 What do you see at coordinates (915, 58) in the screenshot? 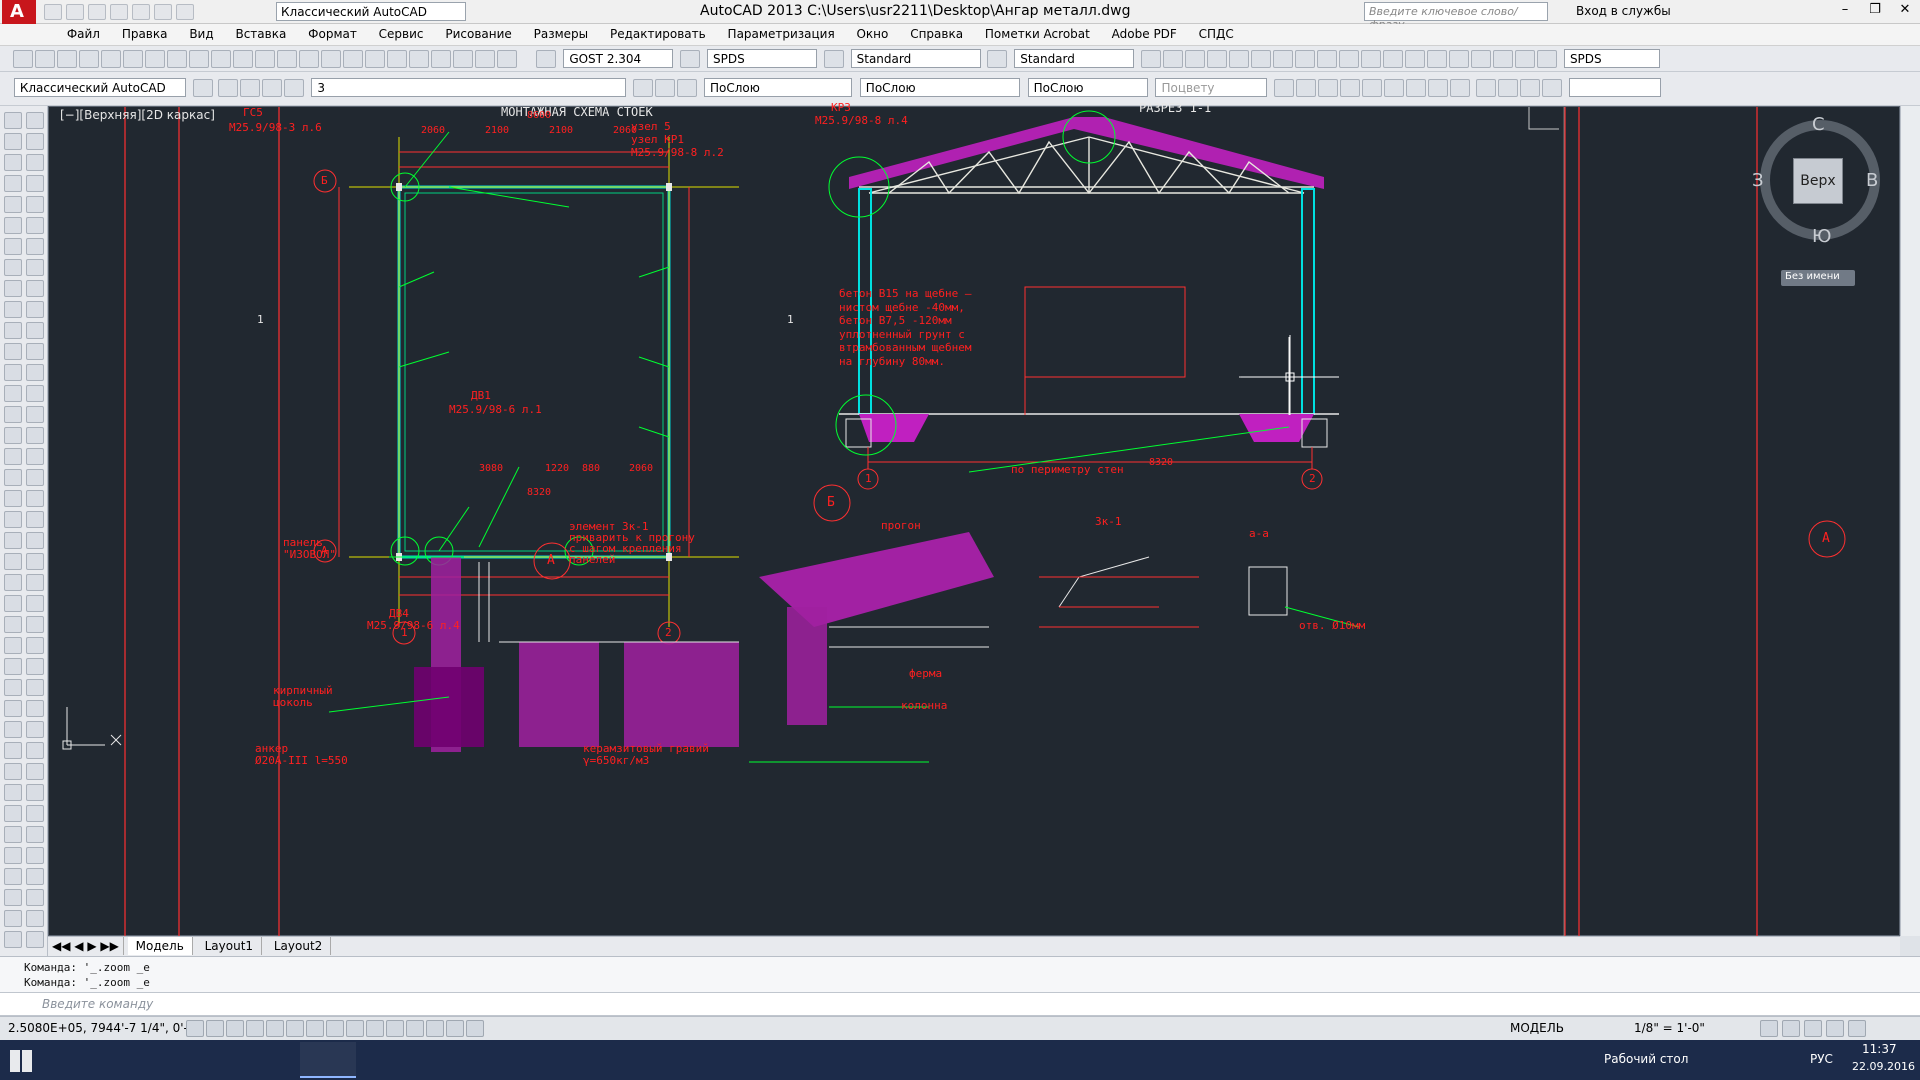
I see `table-style-select: Standard` at bounding box center [915, 58].